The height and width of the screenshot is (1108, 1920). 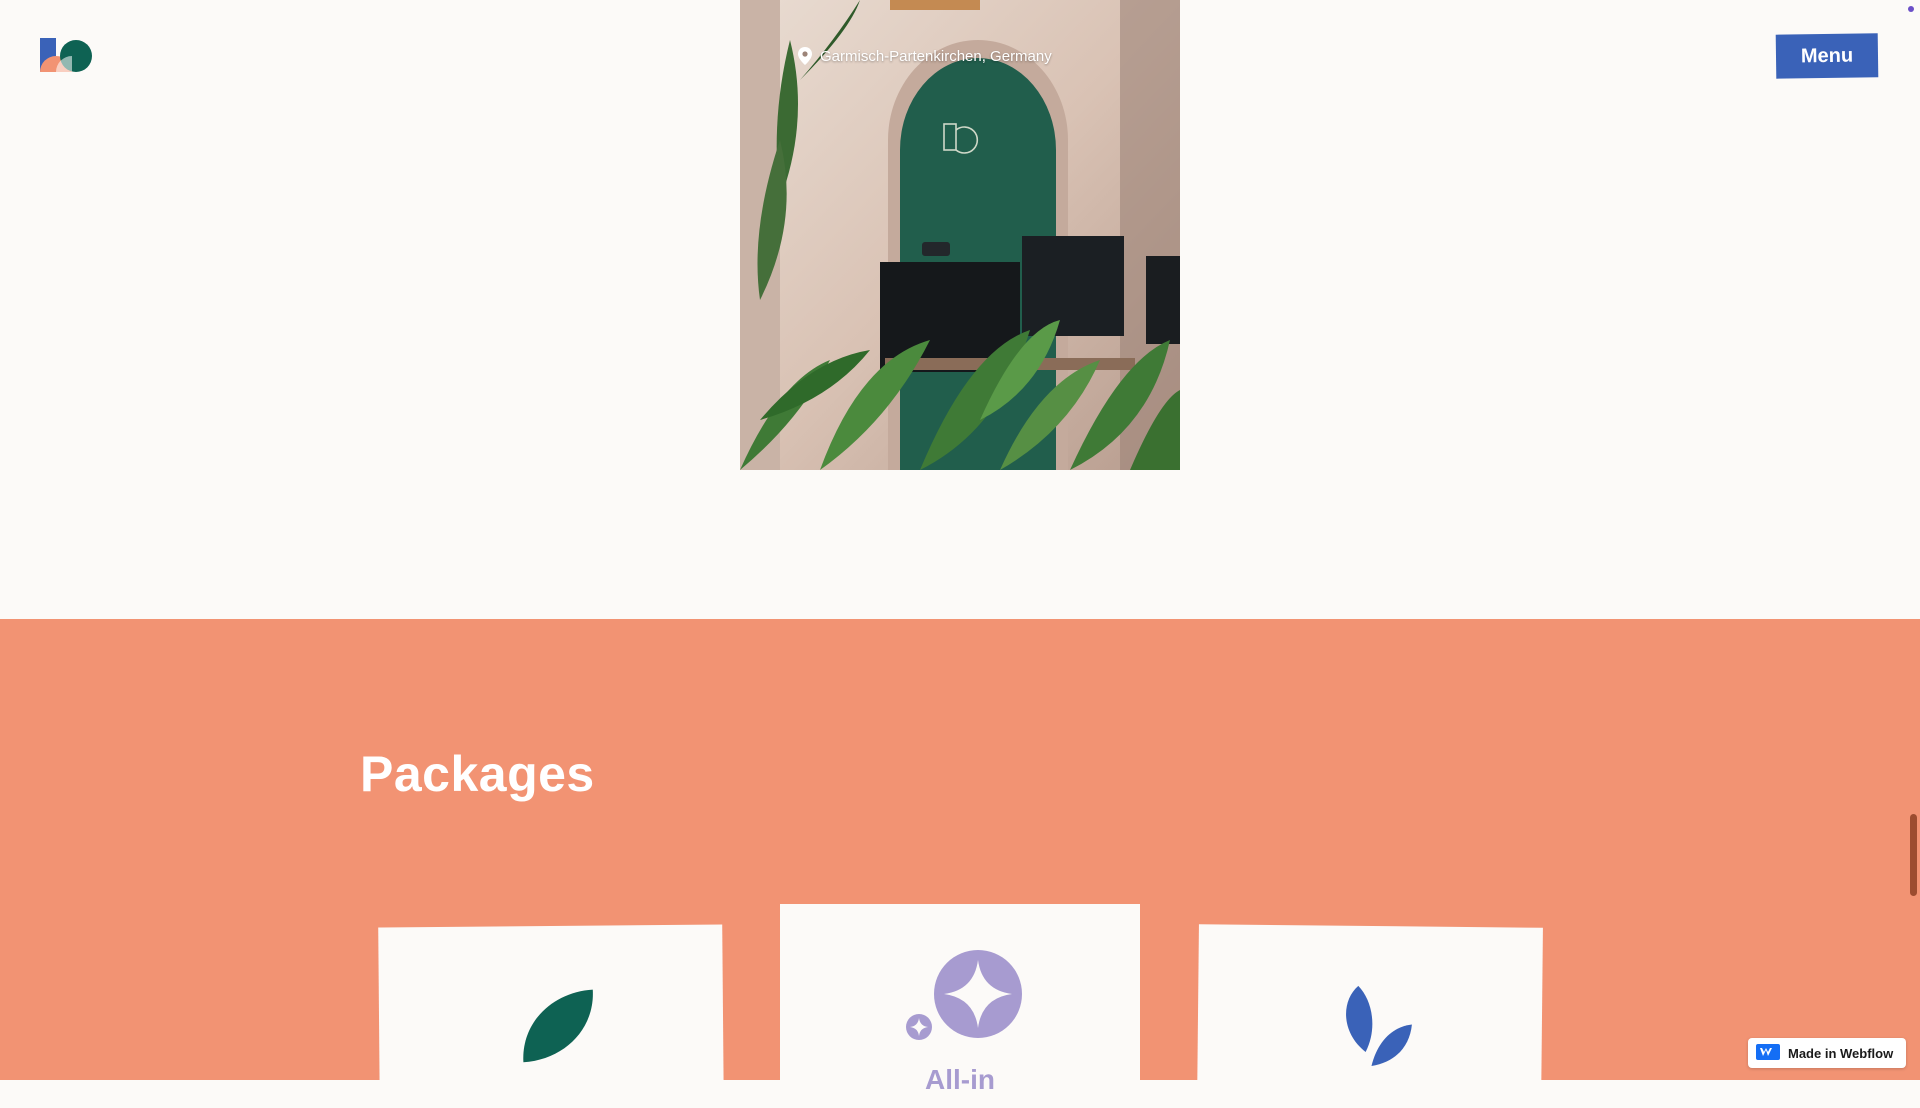 I want to click on leaf-icon, so click(x=557, y=1029).